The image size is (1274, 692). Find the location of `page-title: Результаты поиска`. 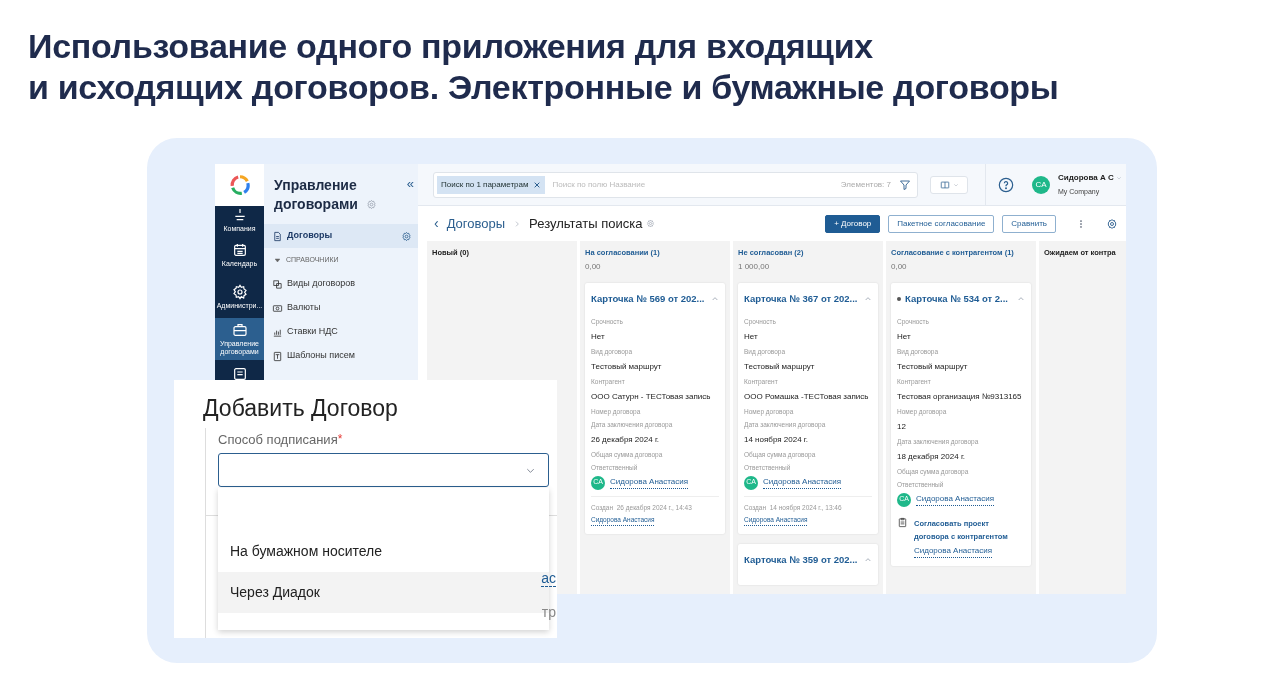

page-title: Результаты поиска is located at coordinates (586, 223).